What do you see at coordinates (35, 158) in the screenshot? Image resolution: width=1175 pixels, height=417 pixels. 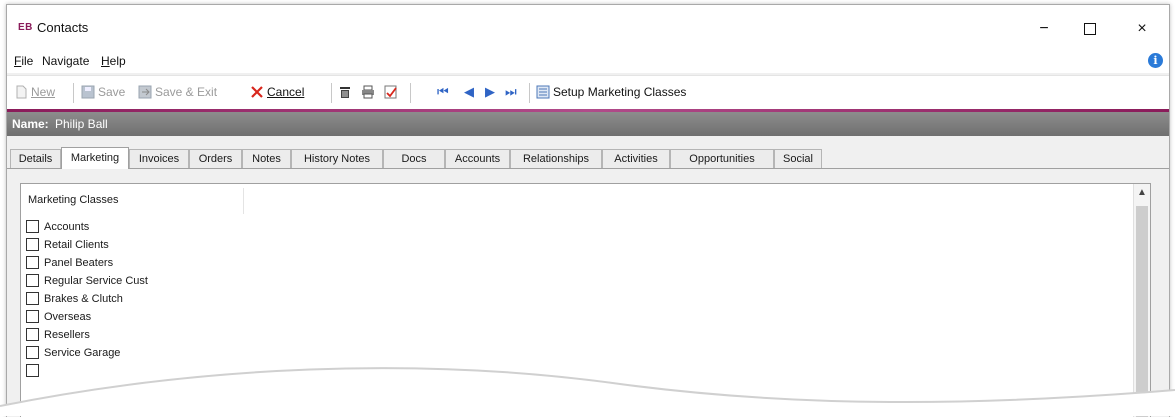 I see `tab-details: Details` at bounding box center [35, 158].